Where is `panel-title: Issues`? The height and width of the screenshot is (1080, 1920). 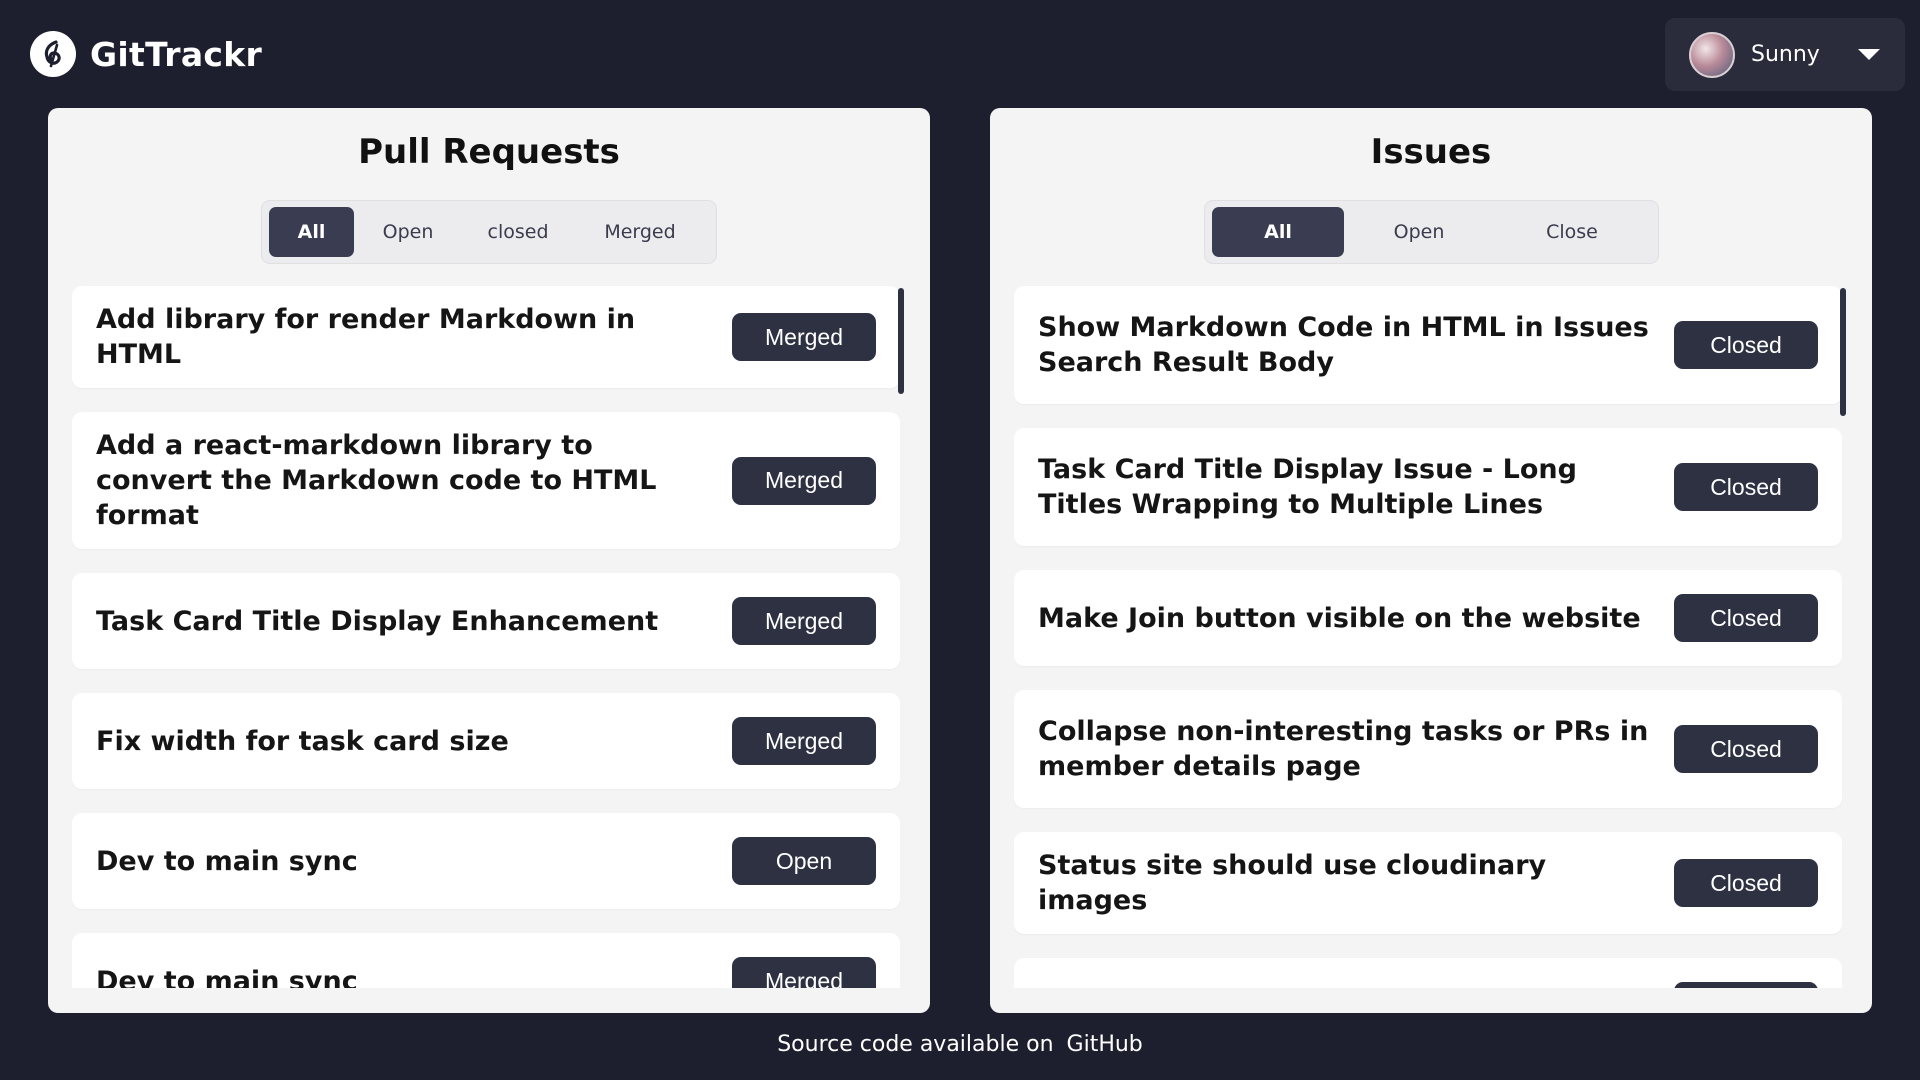
panel-title: Issues is located at coordinates (1431, 152).